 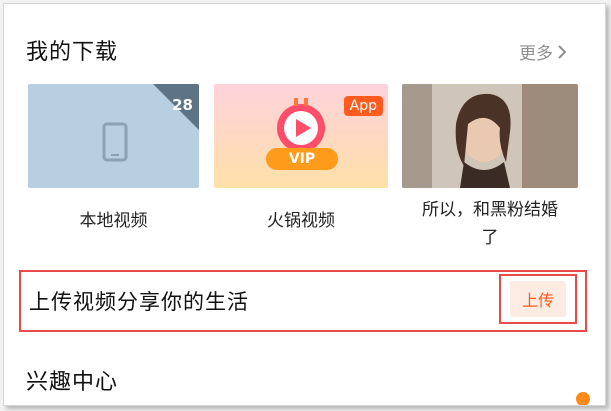 I want to click on video-clip-card, so click(x=490, y=136).